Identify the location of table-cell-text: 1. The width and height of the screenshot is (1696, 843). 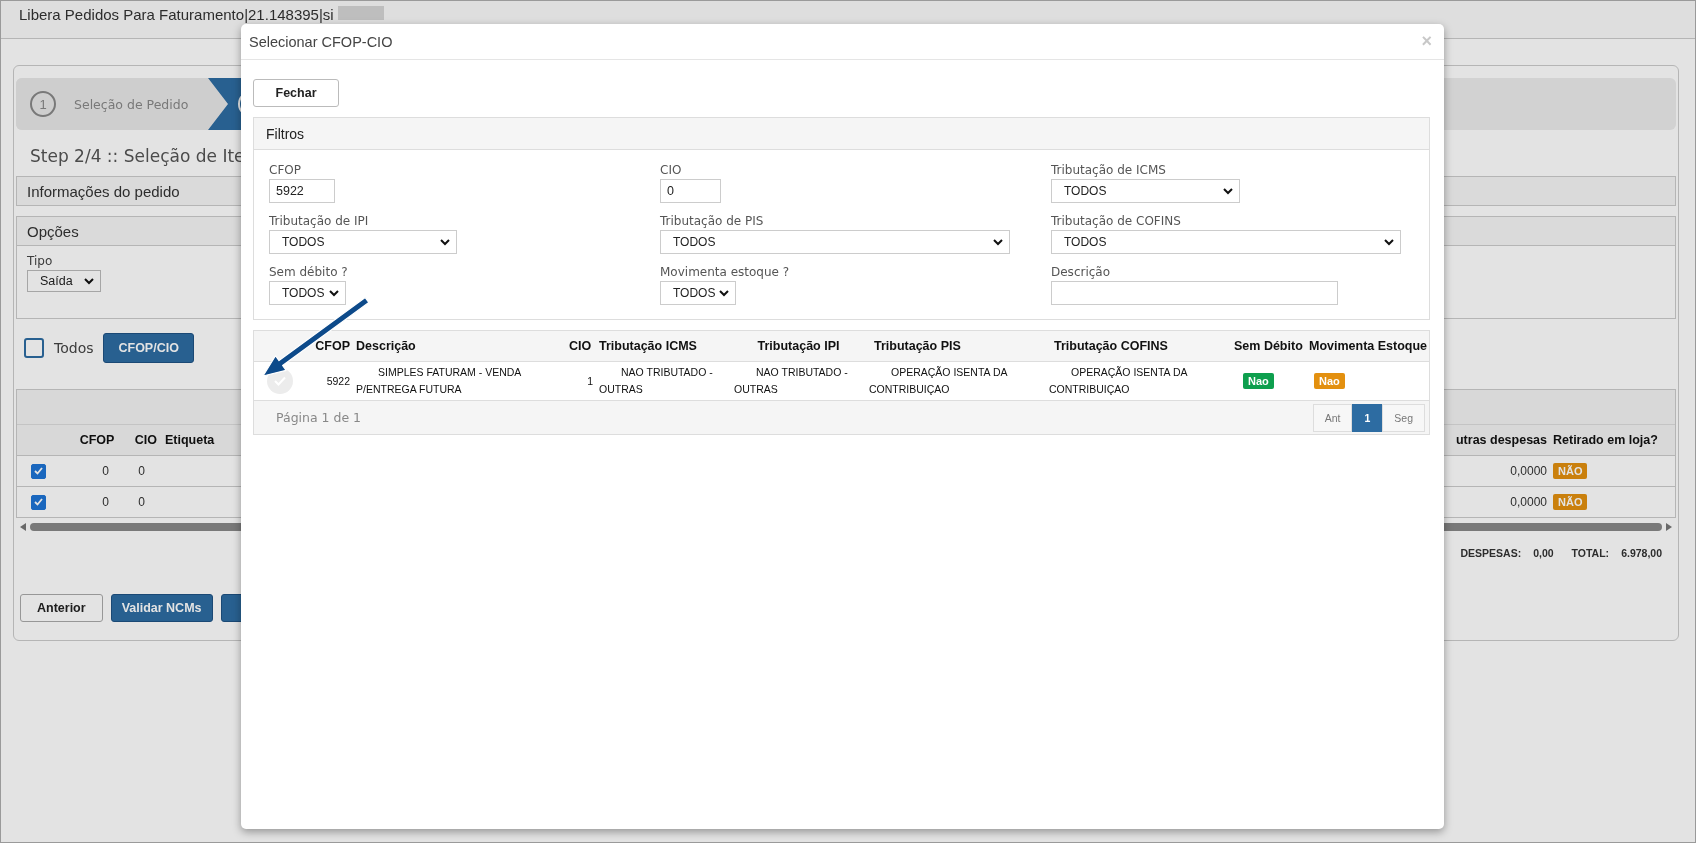
(590, 381).